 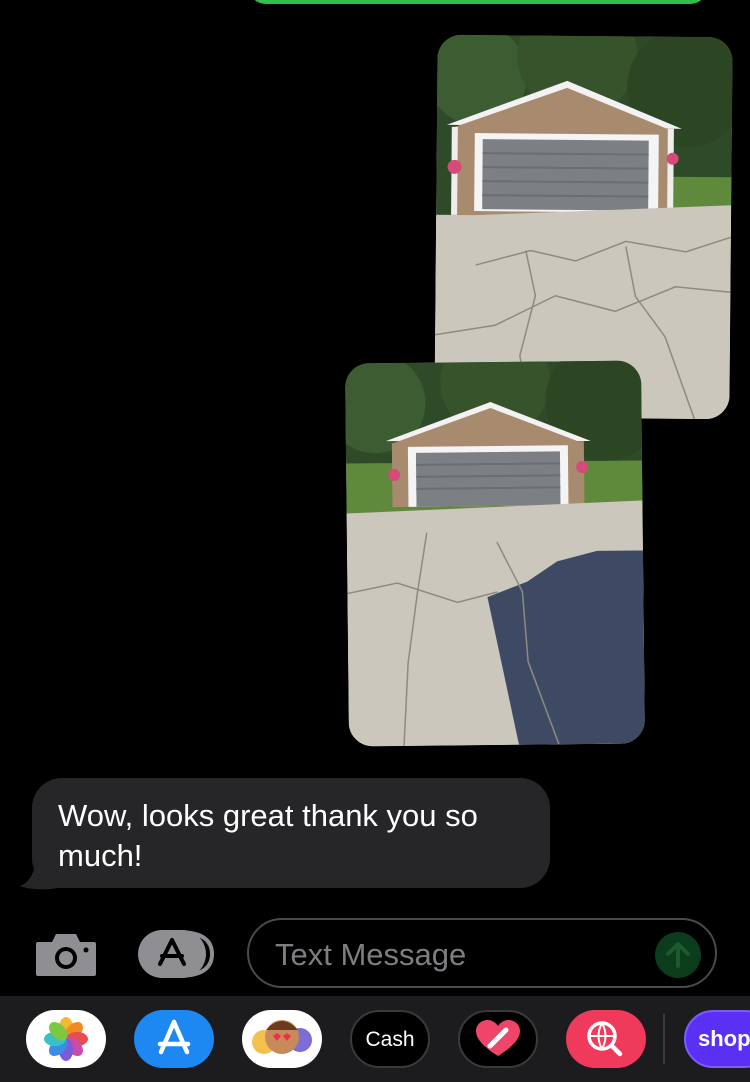 I want to click on app-drawer-divider, so click(x=664, y=1039).